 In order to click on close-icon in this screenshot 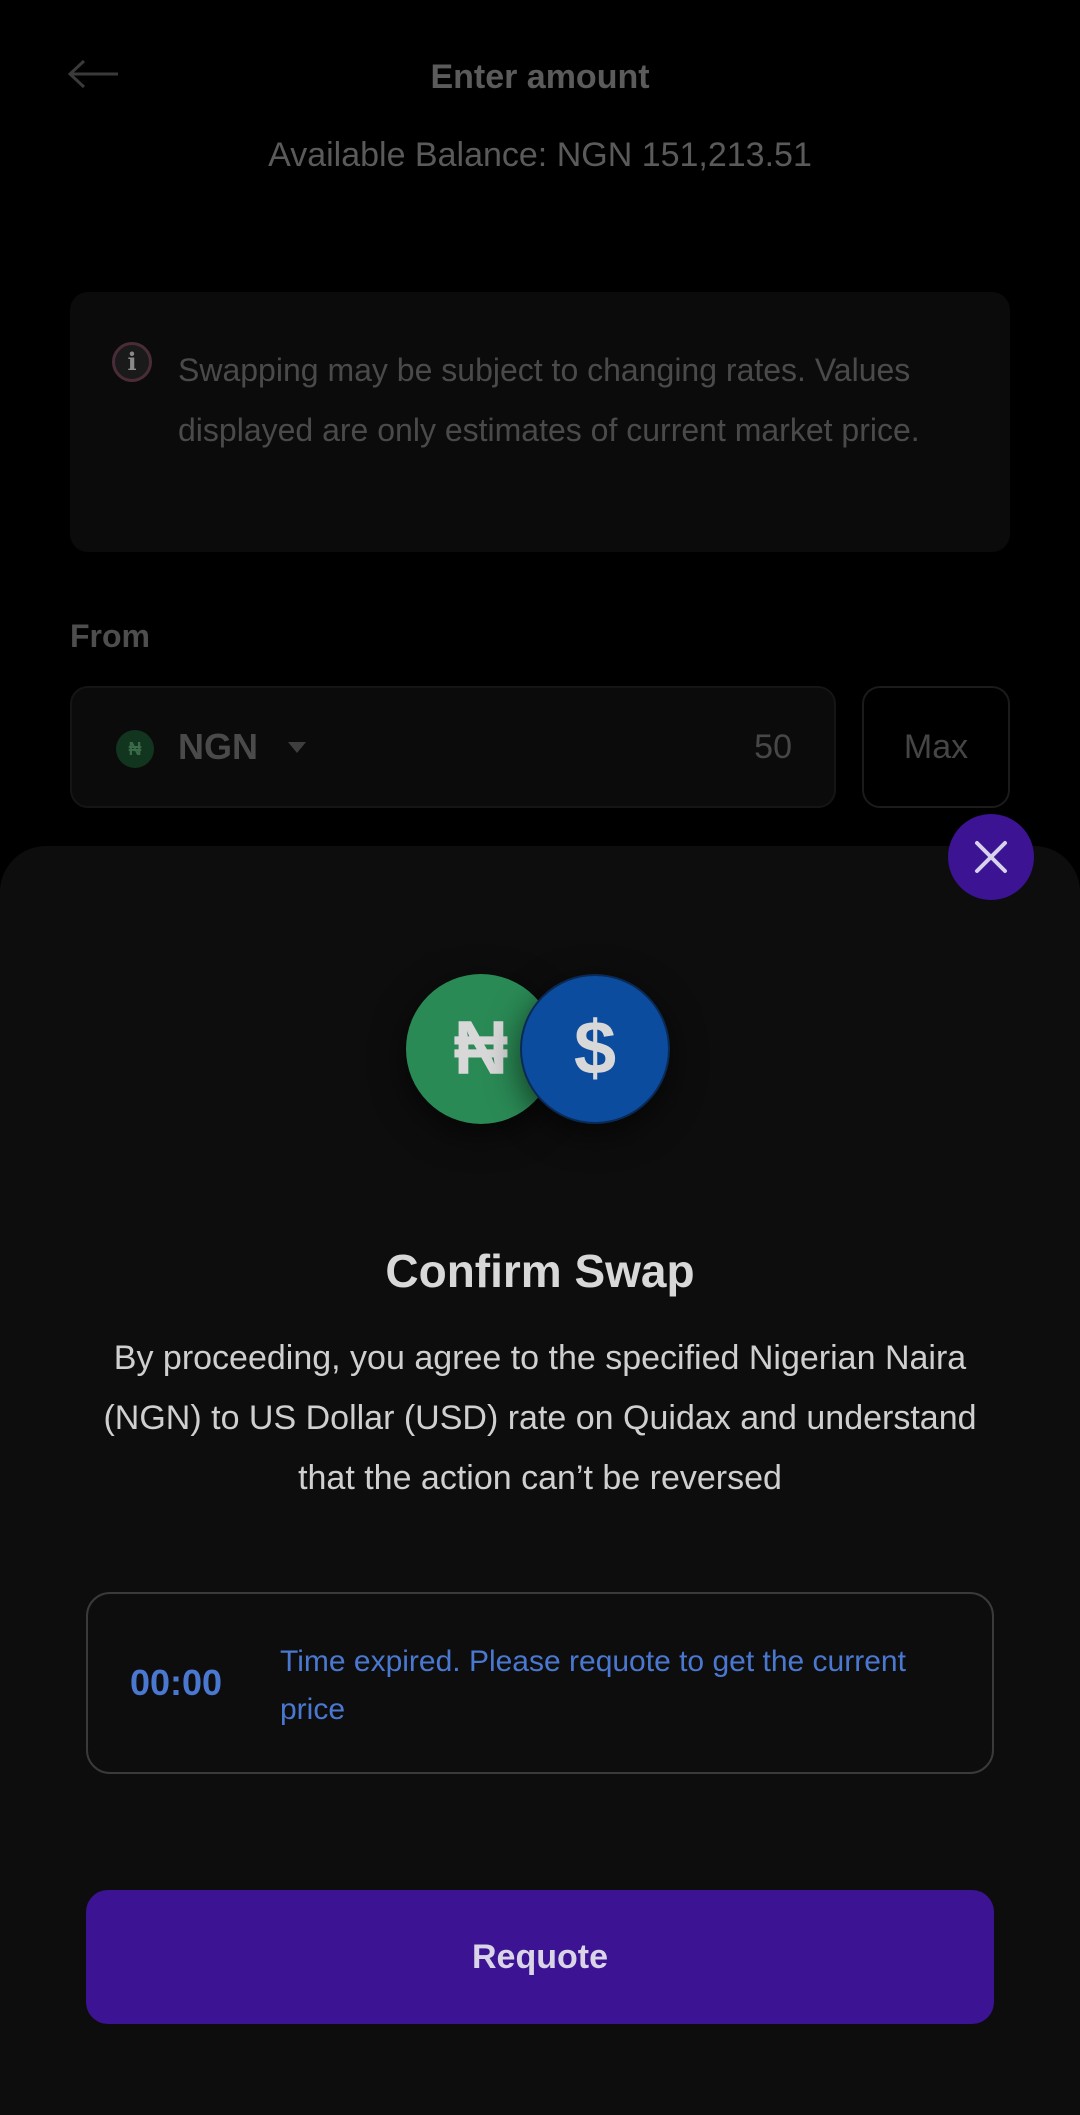, I will do `click(991, 857)`.